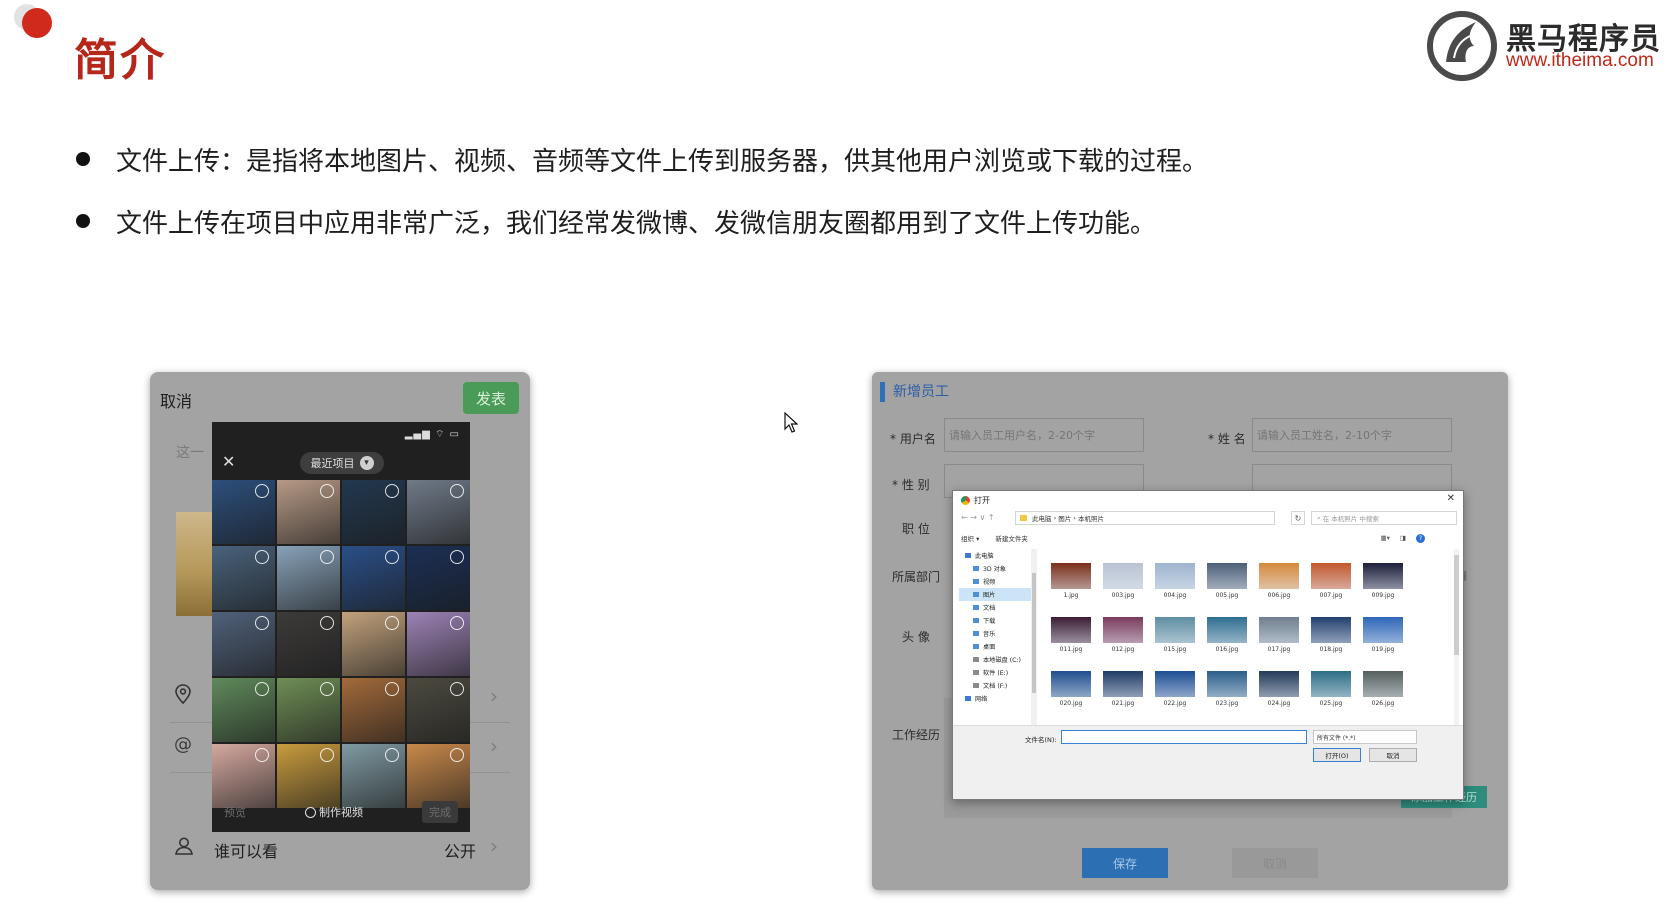  Describe the element at coordinates (1123, 644) in the screenshot. I see `file-item: 012.jpg` at that location.